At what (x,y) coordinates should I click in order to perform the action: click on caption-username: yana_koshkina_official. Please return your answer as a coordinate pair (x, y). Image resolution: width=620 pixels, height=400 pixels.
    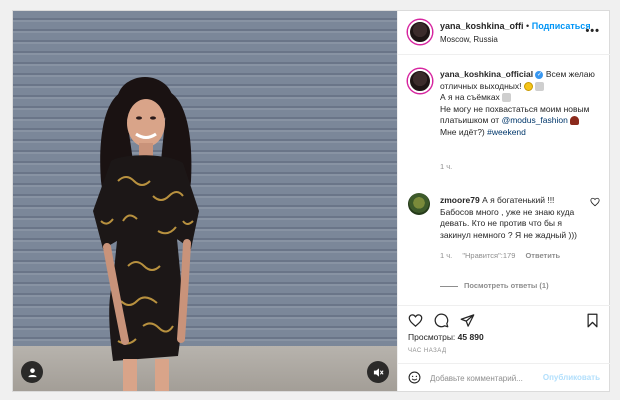
    Looking at the image, I should click on (486, 74).